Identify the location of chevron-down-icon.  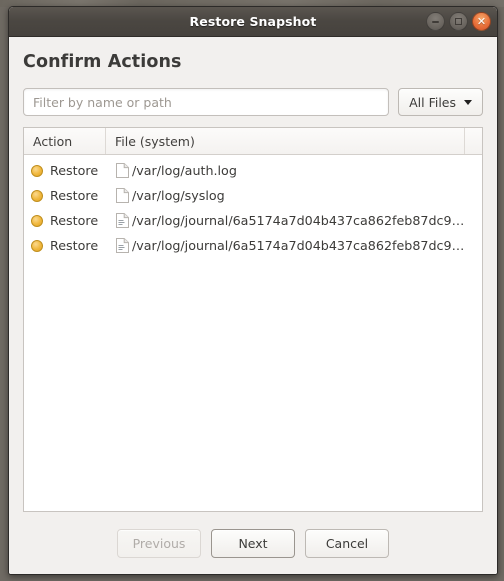
(468, 102).